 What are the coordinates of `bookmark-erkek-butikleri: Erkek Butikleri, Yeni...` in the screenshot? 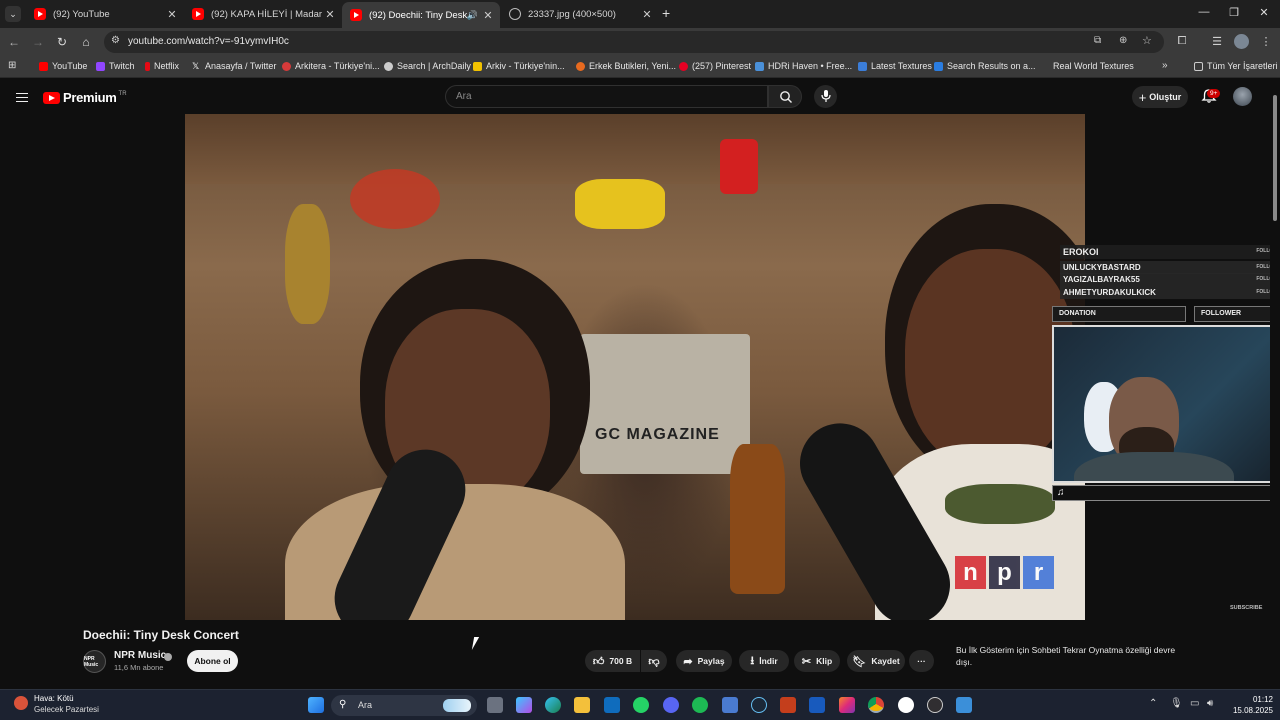 It's located at (626, 66).